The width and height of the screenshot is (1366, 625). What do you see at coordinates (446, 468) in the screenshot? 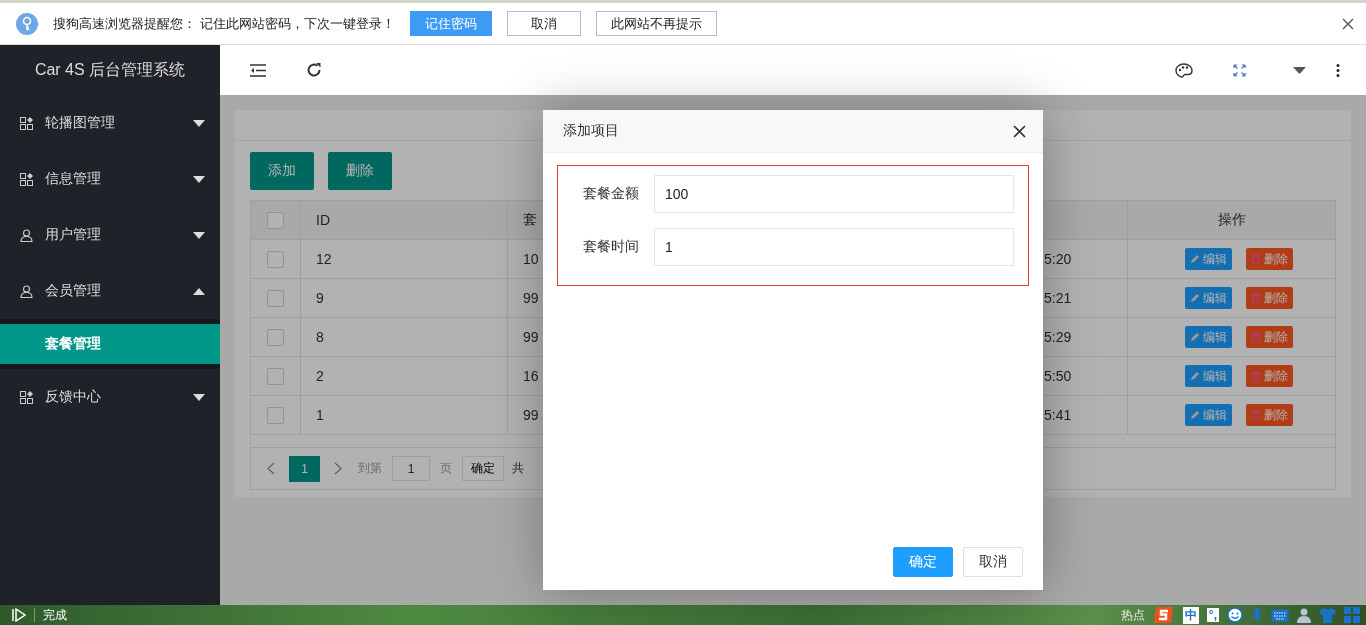
I see `page-unit: 页` at bounding box center [446, 468].